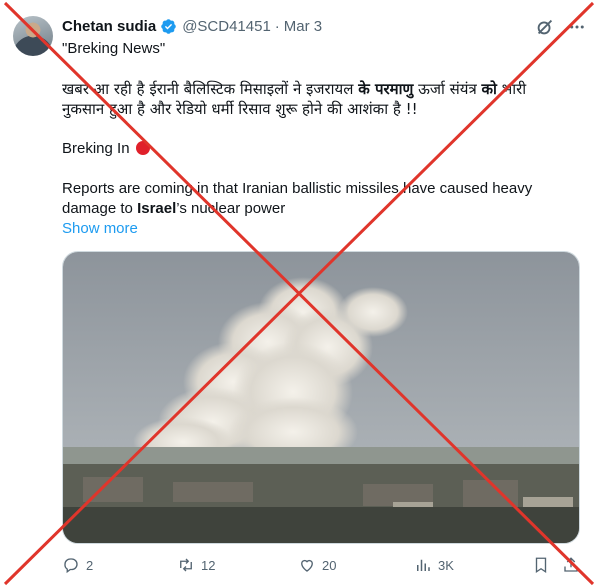 Image resolution: width=598 pixels, height=587 pixels. What do you see at coordinates (317, 565) in the screenshot?
I see `like-button: 20` at bounding box center [317, 565].